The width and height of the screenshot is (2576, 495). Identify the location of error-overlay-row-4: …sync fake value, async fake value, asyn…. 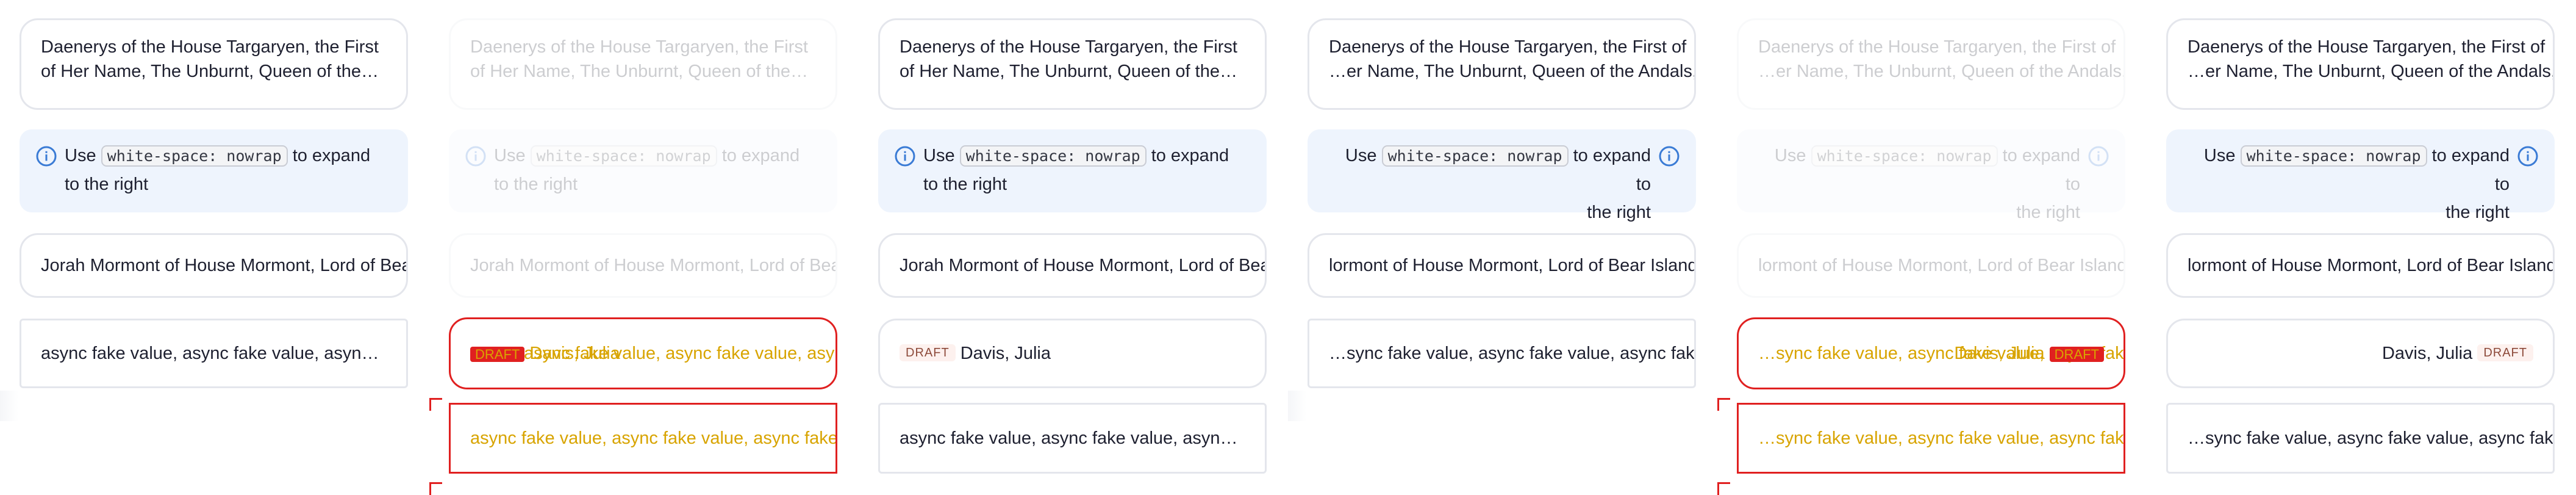
(1931, 353).